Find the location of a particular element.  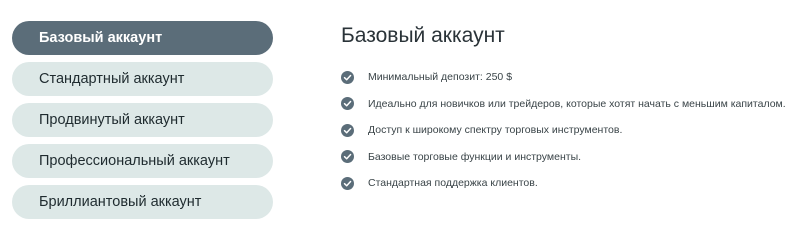

tab-standard-account: Стандартный аккаунт is located at coordinates (142, 79).